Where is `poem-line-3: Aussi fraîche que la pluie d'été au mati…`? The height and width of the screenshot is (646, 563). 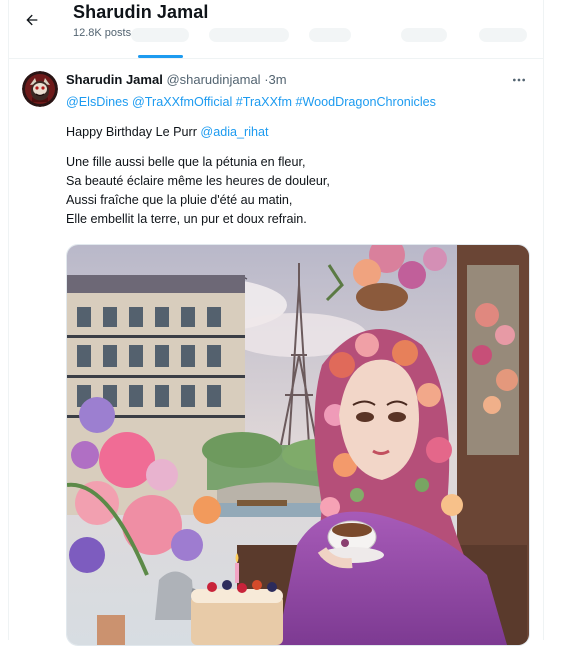
poem-line-3: Aussi fraîche que la pluie d'été au mati… is located at coordinates (179, 200).